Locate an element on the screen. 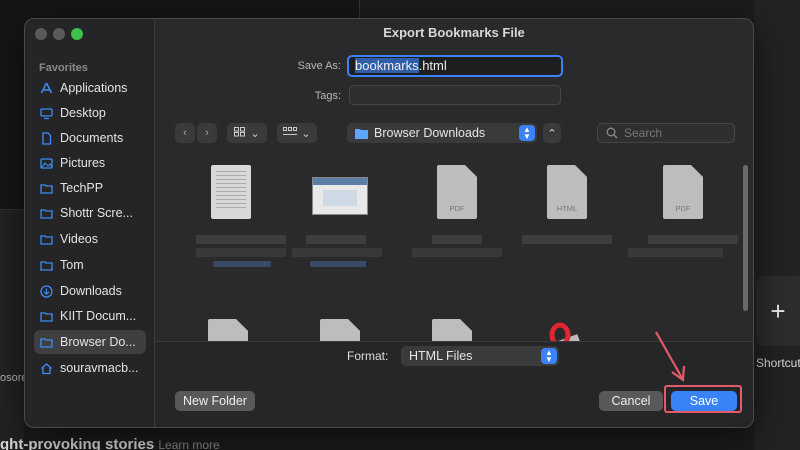 The image size is (800, 450). forward-button: › is located at coordinates (207, 133).